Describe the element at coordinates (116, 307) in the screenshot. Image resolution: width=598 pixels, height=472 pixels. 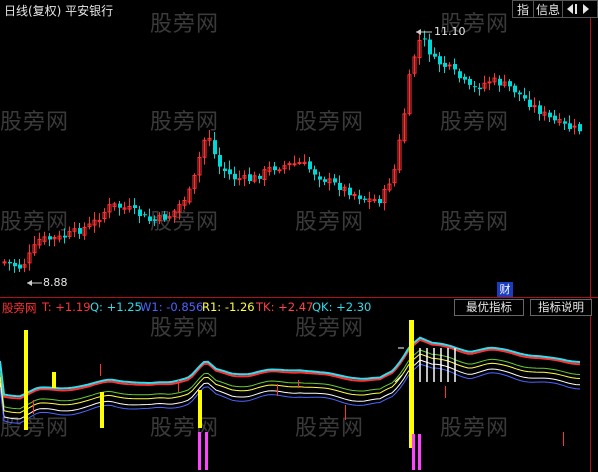
I see `indicator-value-q: Q: +1.25` at that location.